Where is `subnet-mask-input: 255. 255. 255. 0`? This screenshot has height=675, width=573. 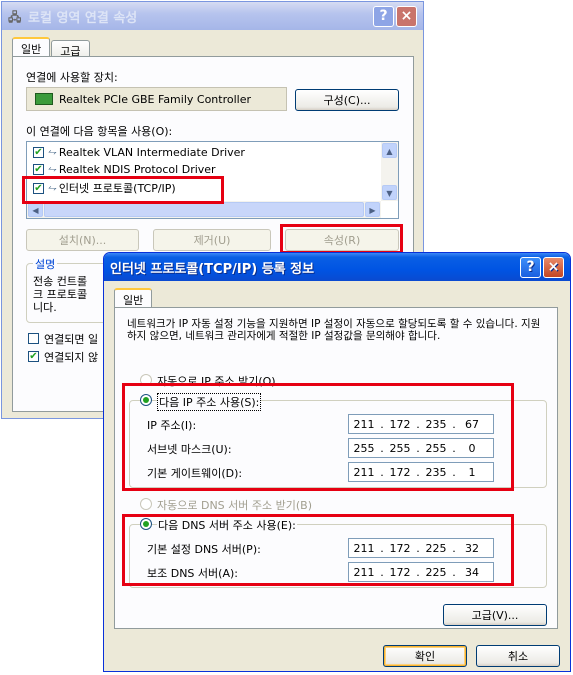 subnet-mask-input: 255. 255. 255. 0 is located at coordinates (421, 448).